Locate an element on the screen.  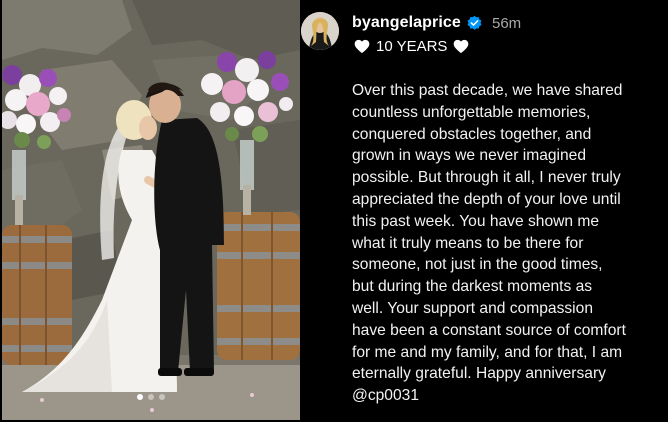
caption-line: but during the darkest moments as is located at coordinates (472, 287).